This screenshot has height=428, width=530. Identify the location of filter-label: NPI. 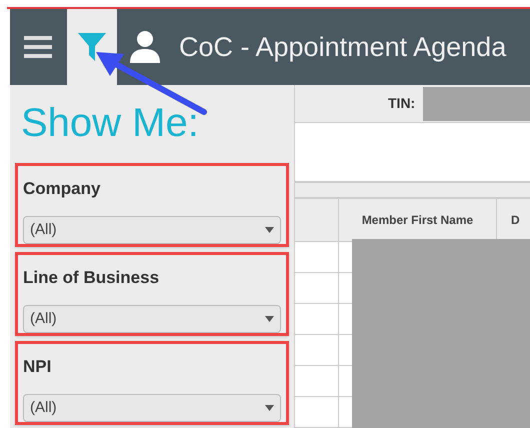
(37, 367).